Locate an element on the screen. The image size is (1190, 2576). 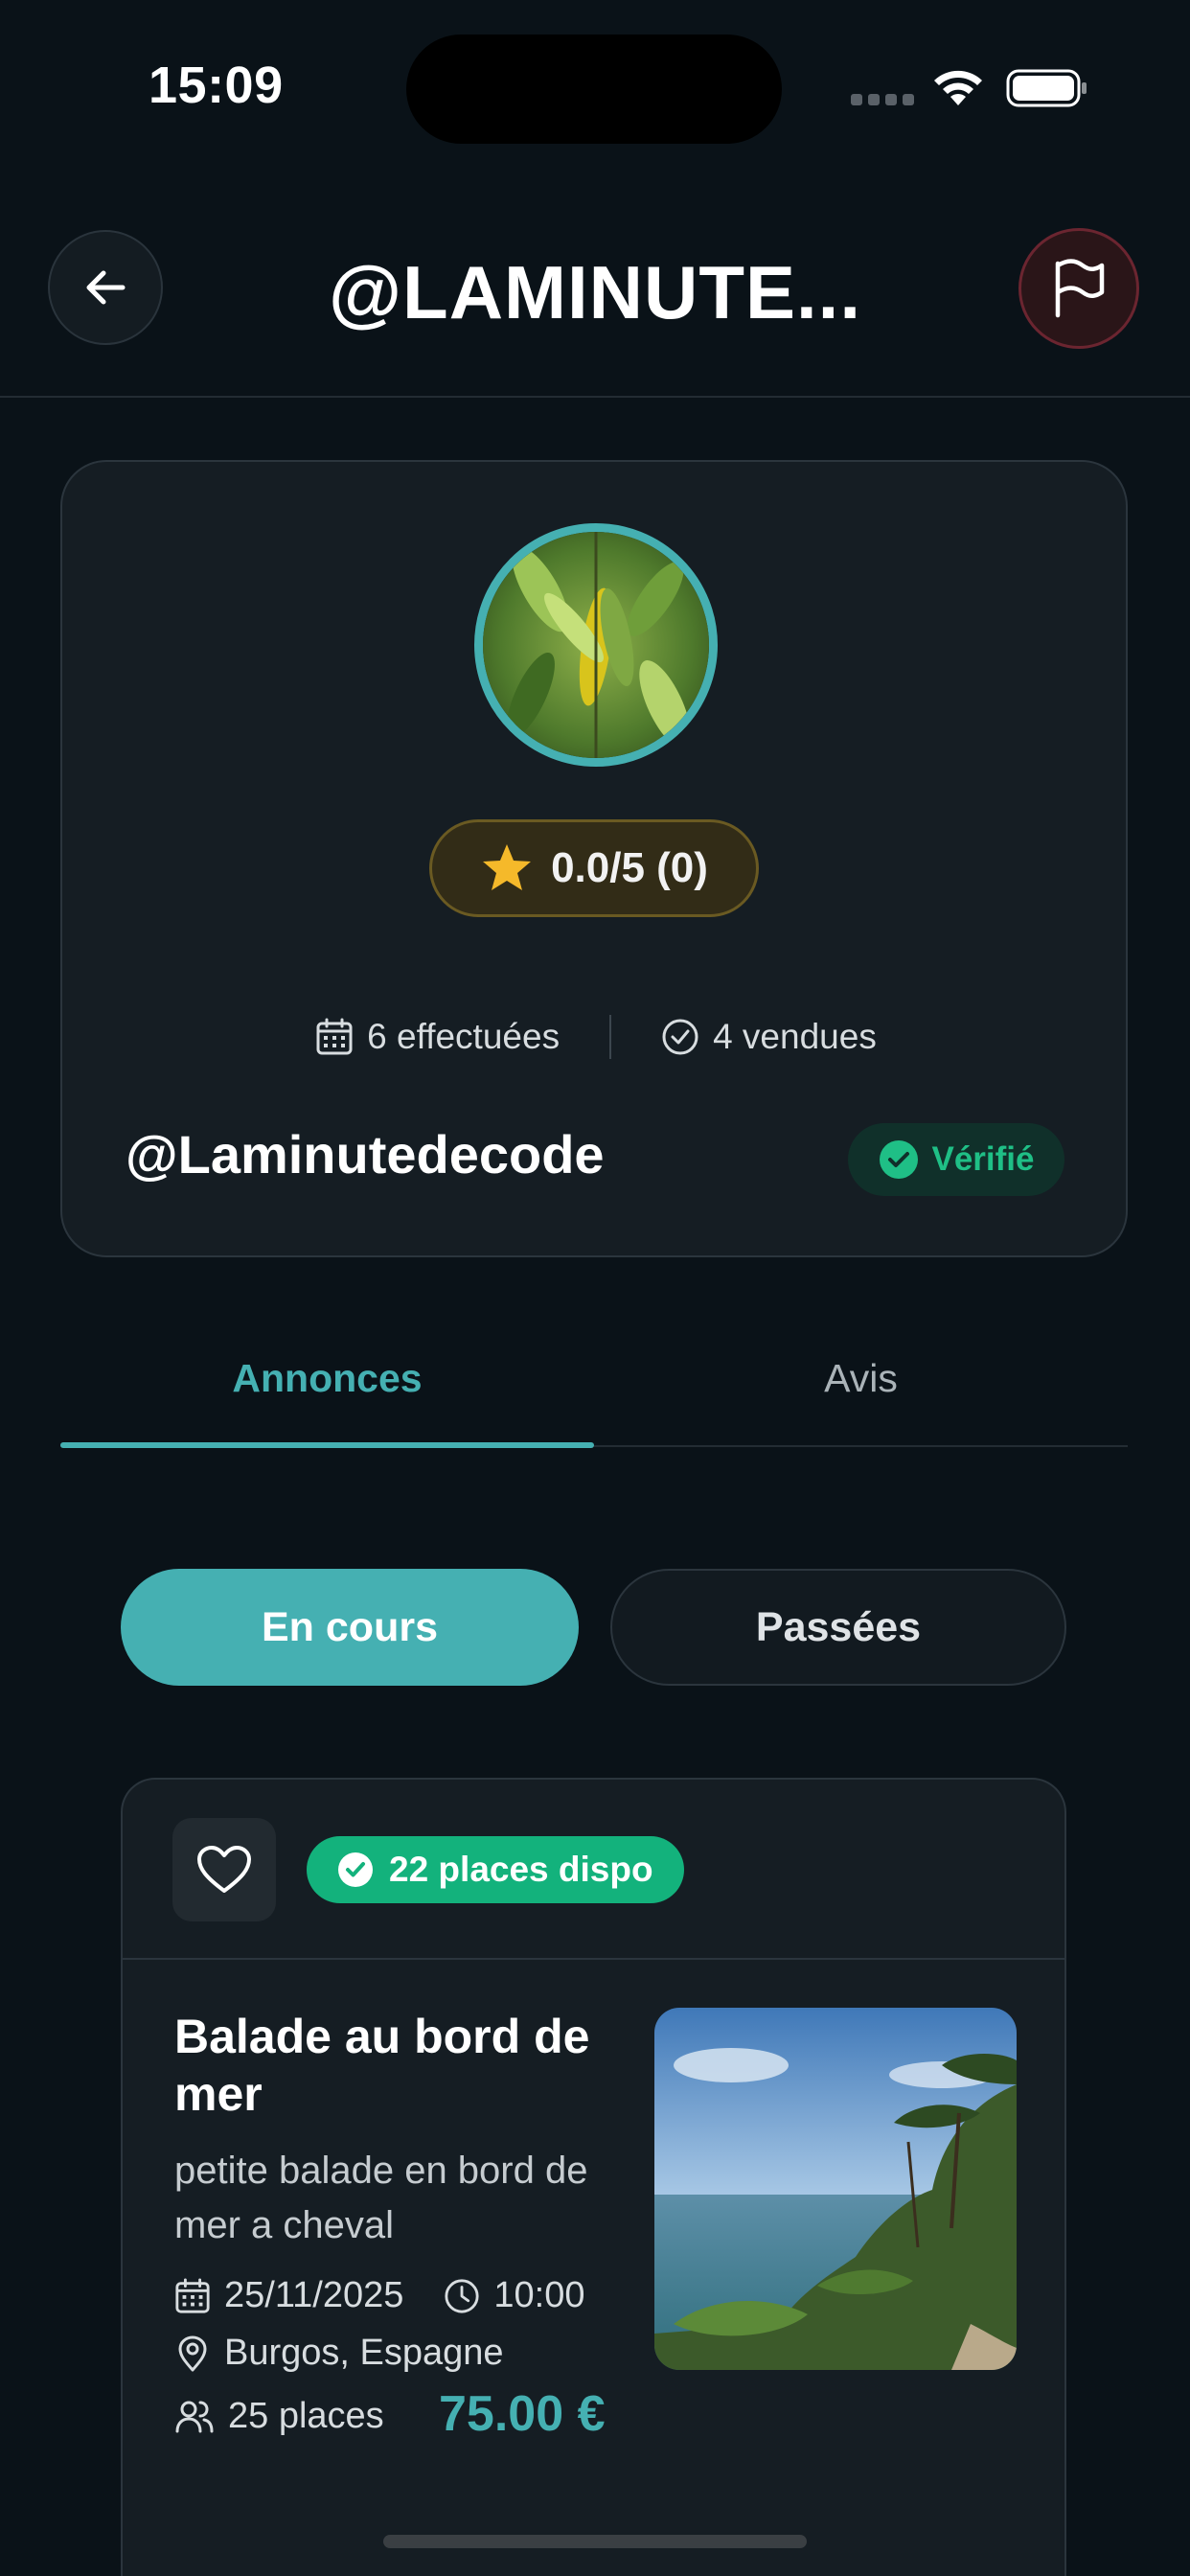
stat-completed: 6 effectuées is located at coordinates (437, 1037).